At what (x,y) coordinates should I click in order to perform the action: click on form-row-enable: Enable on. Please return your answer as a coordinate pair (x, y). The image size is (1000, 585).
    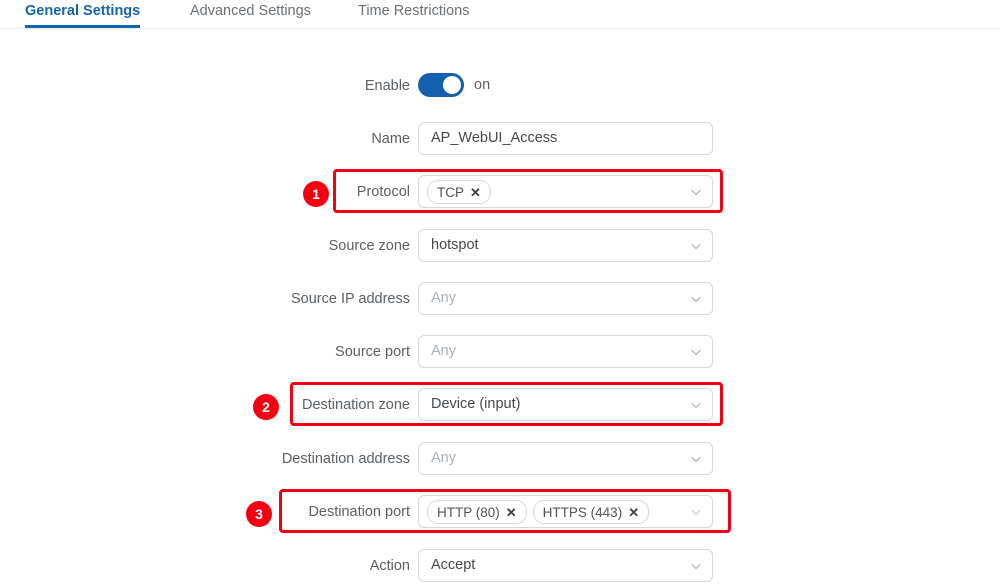
    Looking at the image, I should click on (500, 86).